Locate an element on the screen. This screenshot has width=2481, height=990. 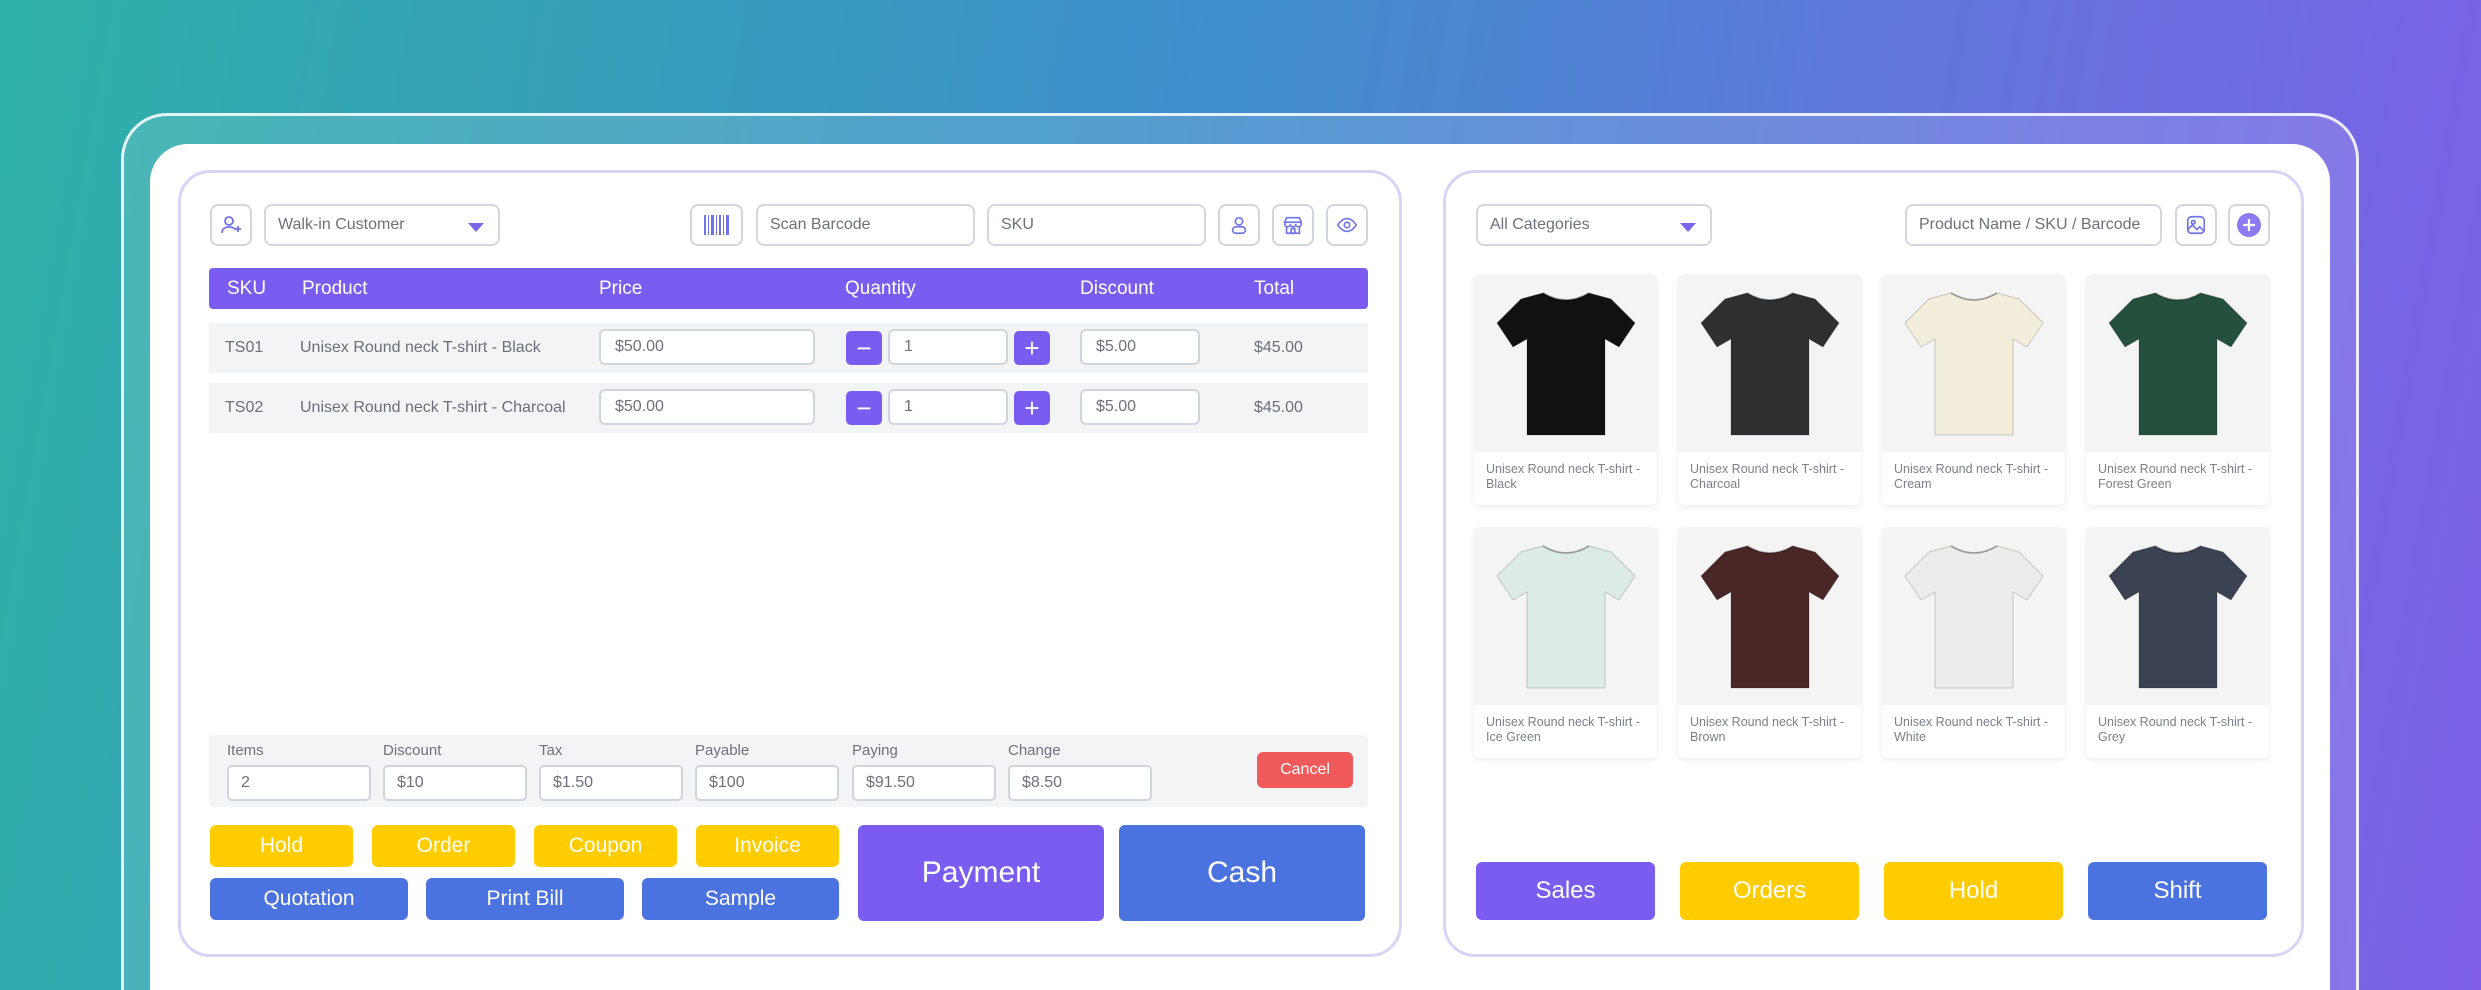
category-select-value: All Categories is located at coordinates (1540, 224).